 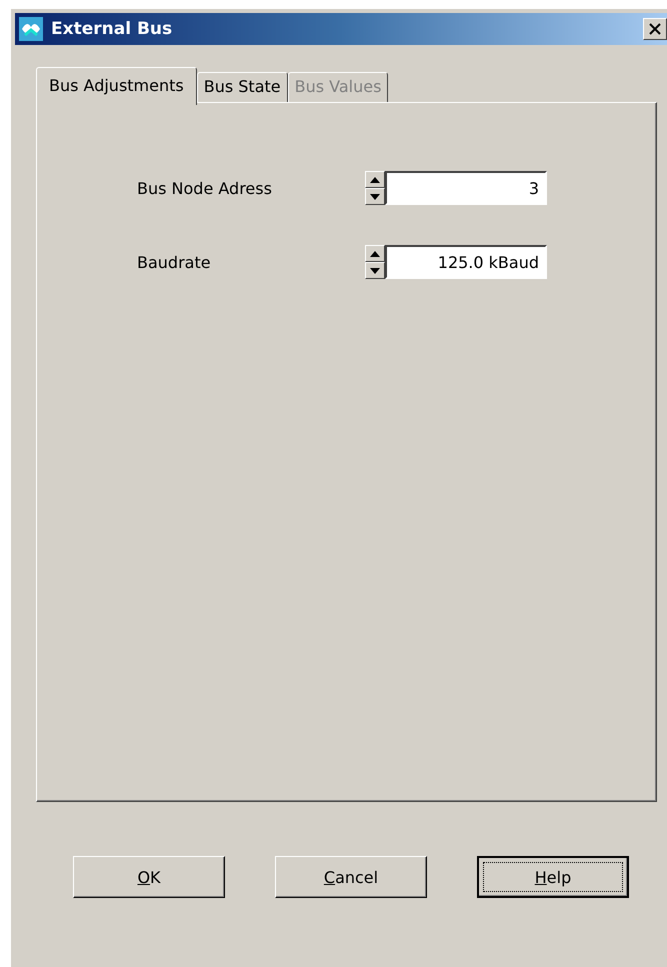 I want to click on input-field: 3, so click(x=466, y=188).